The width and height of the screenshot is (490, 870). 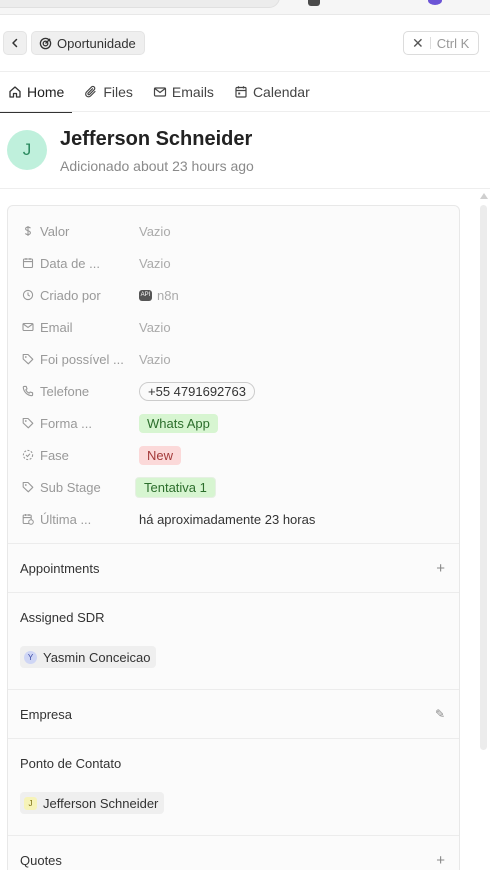 I want to click on edit-empresa-button: ✎, so click(x=440, y=714).